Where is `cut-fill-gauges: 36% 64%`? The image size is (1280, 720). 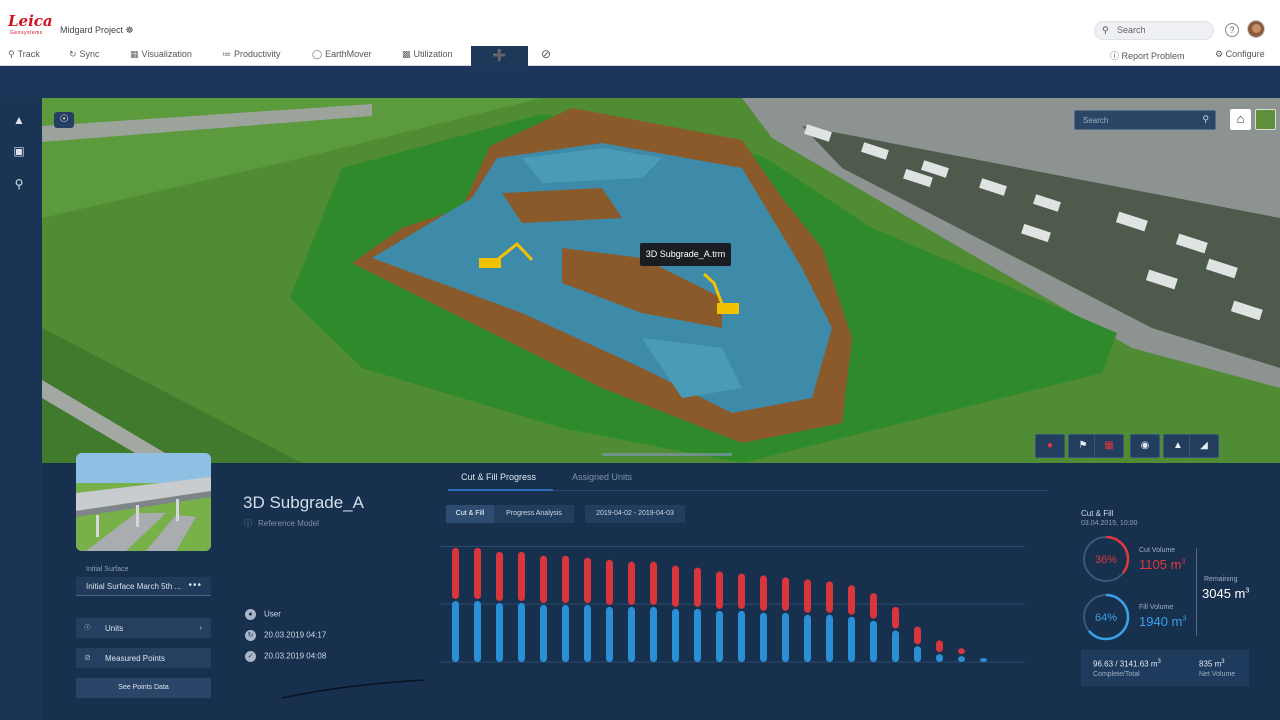 cut-fill-gauges: 36% 64% is located at coordinates (1106, 588).